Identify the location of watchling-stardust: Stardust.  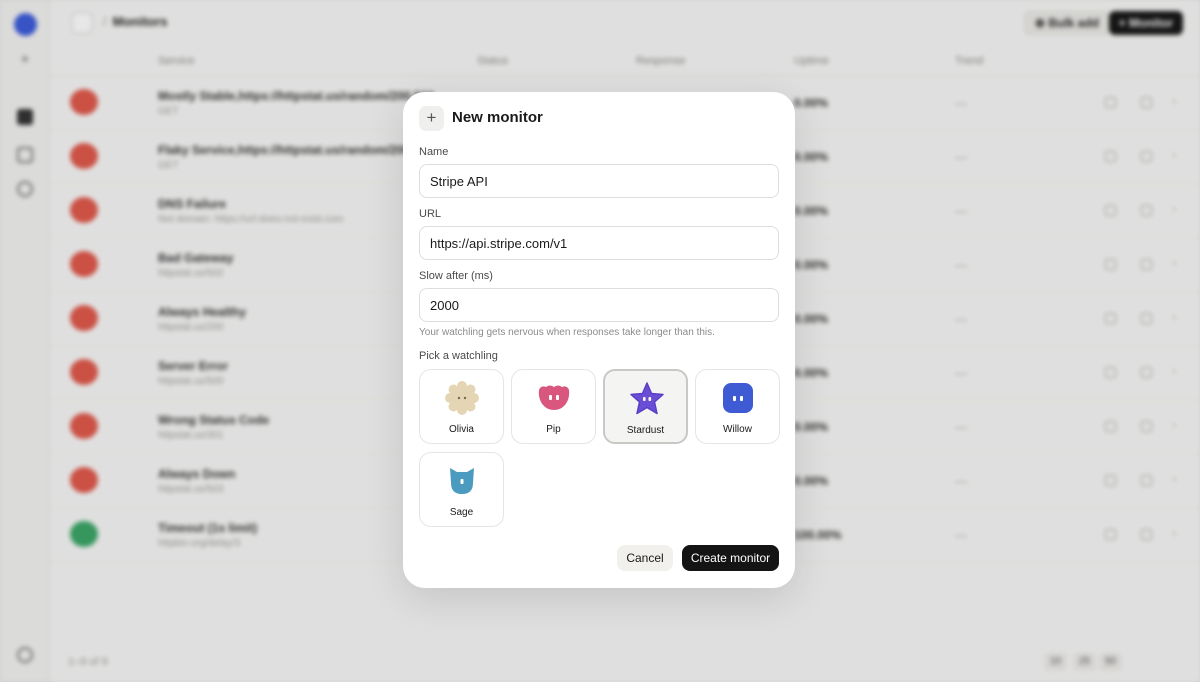
(645, 406).